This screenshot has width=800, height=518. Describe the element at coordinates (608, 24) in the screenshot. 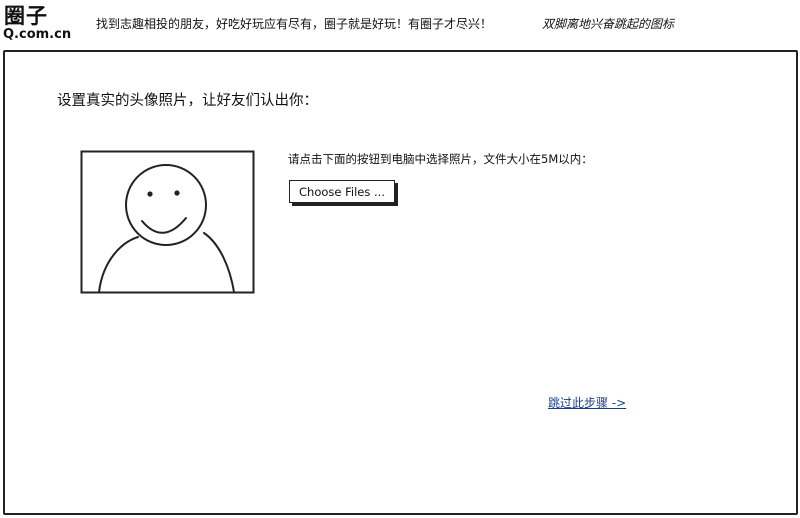

I see `annotation-note: 双脚离地兴奋跳起的图标` at that location.